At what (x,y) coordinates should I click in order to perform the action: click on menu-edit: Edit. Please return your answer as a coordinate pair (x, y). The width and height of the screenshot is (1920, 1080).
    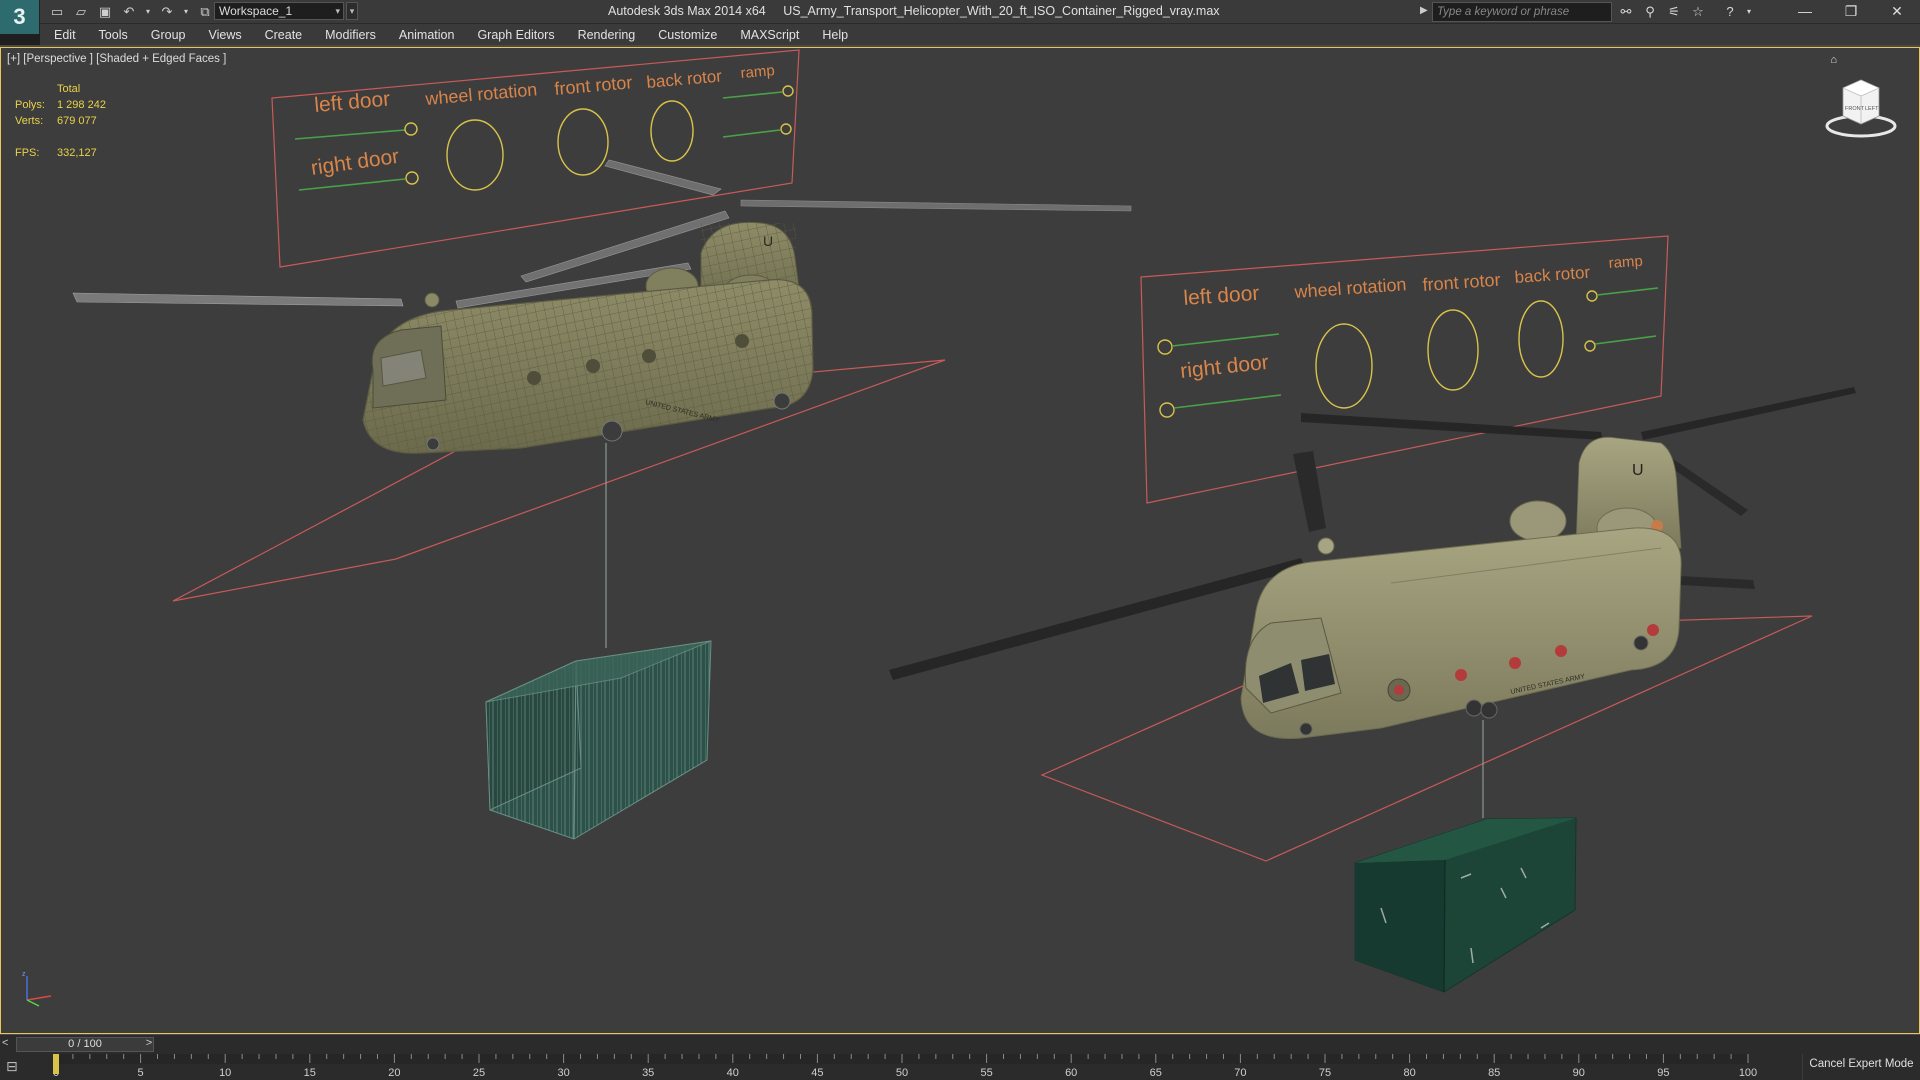
    Looking at the image, I should click on (65, 35).